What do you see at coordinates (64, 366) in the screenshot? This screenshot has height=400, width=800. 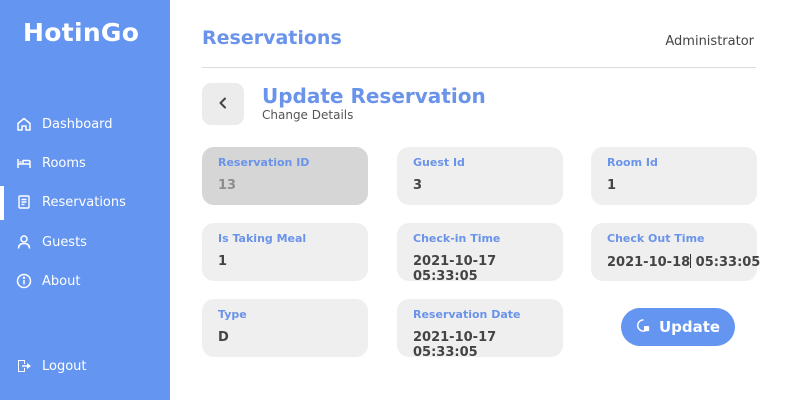 I see `logout-label: Logout` at bounding box center [64, 366].